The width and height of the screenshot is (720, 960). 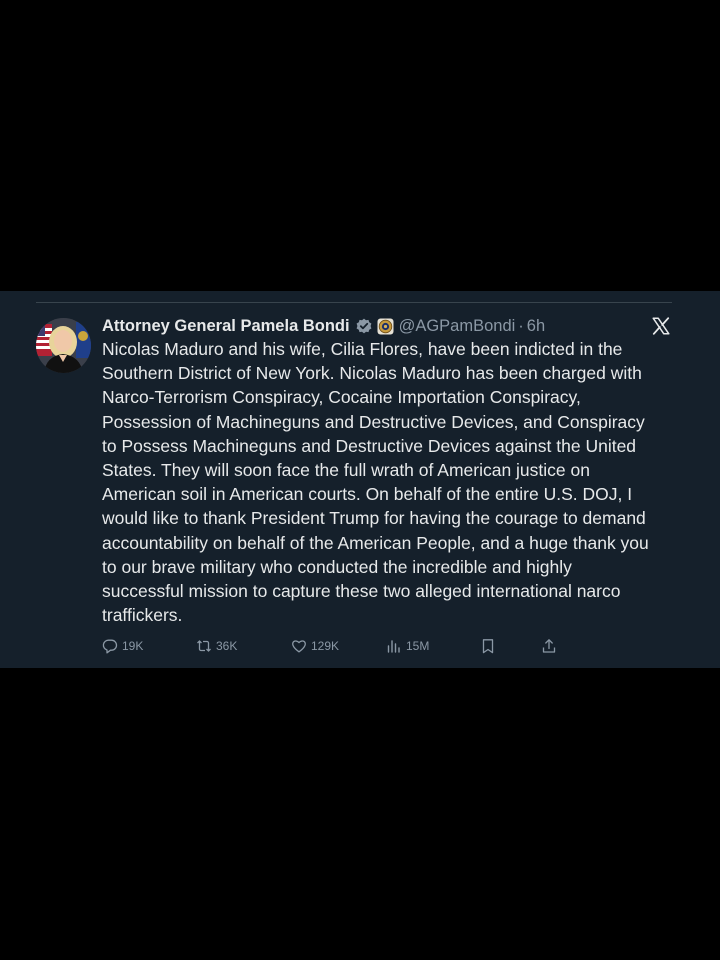 I want to click on views-icon, so click(x=394, y=646).